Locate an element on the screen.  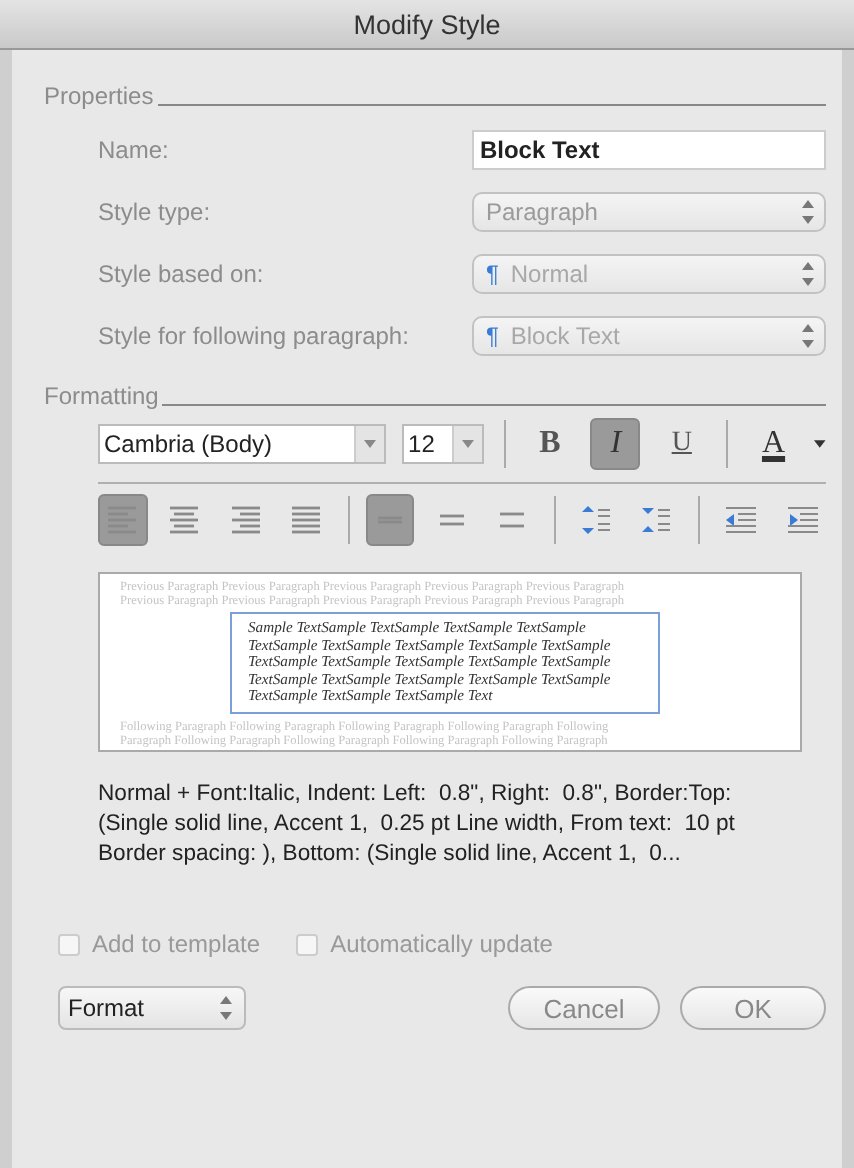
ok-button: OK is located at coordinates (753, 1008).